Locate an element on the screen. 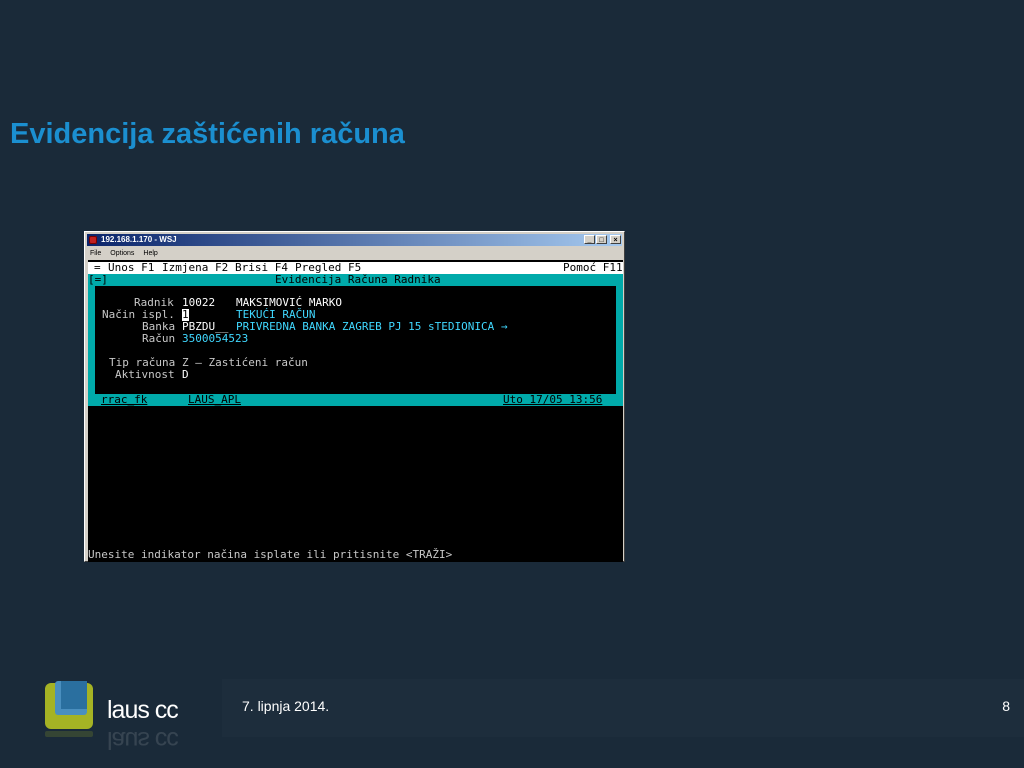 The image size is (1024, 768). racun-field: 3500054523 is located at coordinates (215, 339).